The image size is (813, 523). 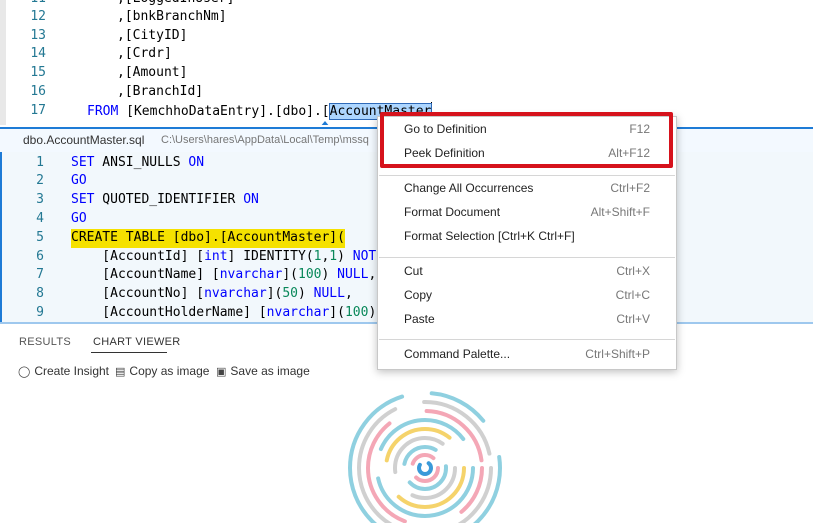 I want to click on menu-item-copy: Copy Ctrl+C, so click(x=527, y=296).